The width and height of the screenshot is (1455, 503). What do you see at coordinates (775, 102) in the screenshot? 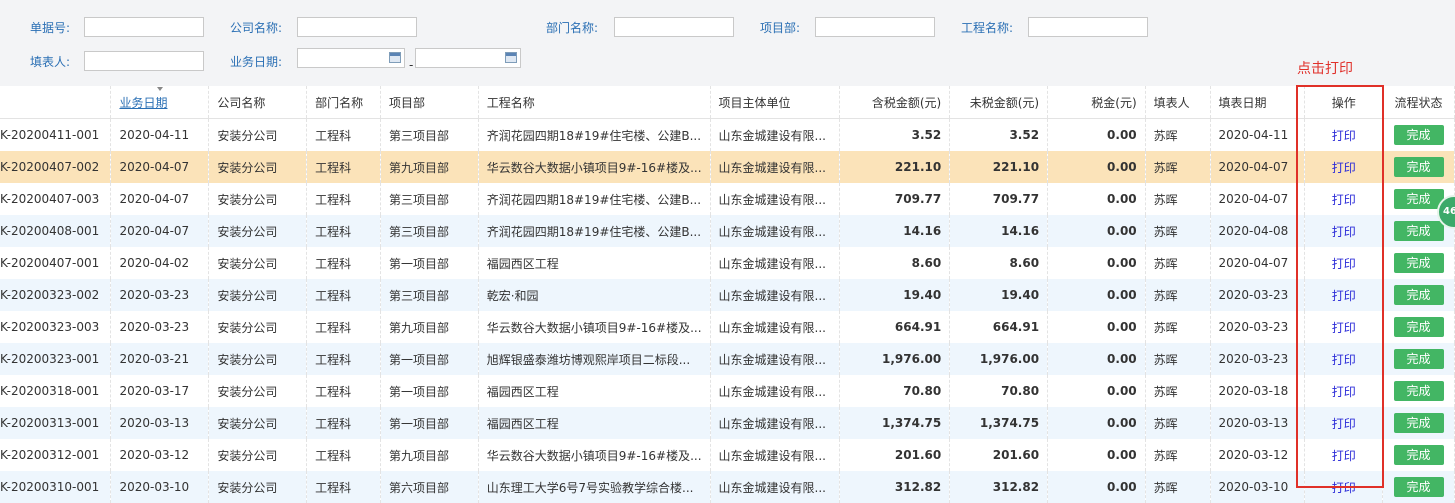
I see `col-header-main-unit: 项目主体单位` at bounding box center [775, 102].